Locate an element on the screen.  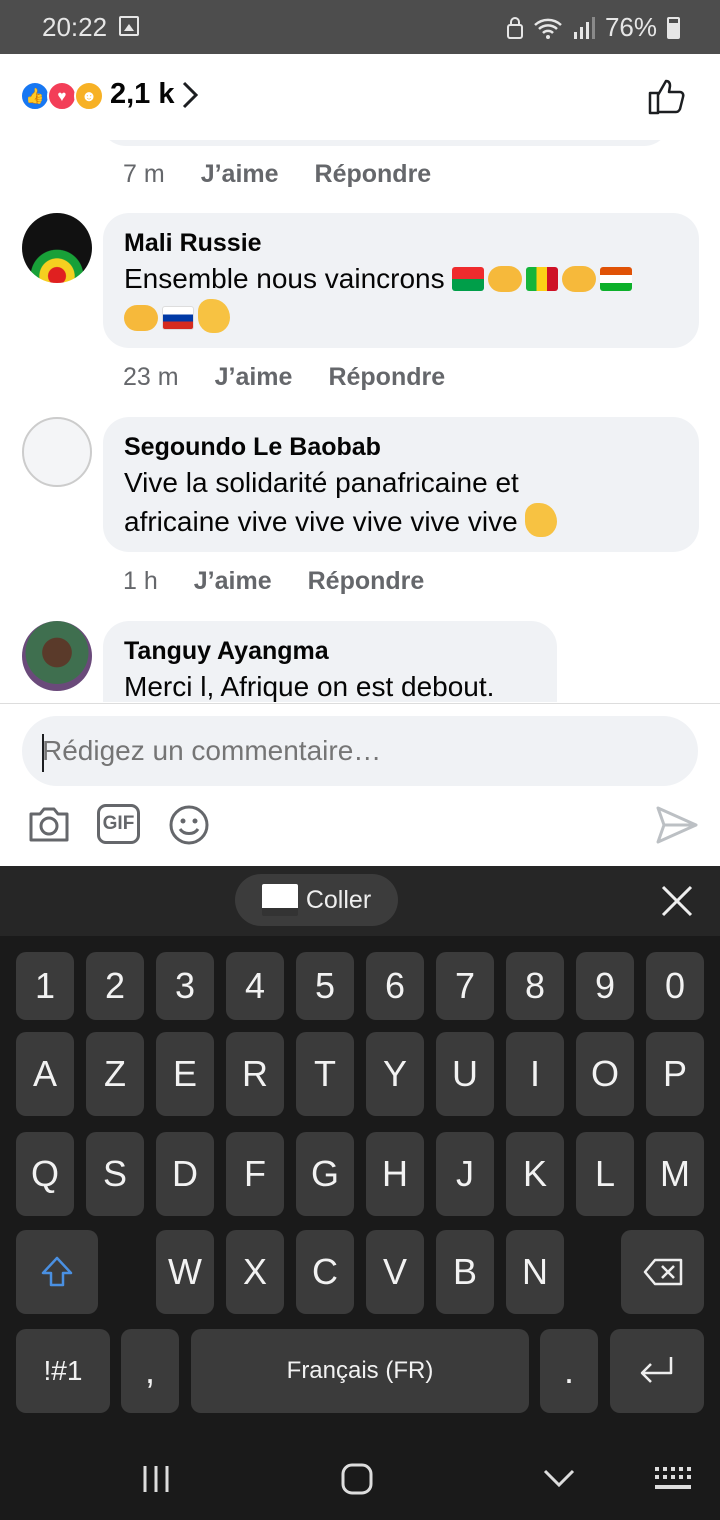
thumbs-up-icon is located at coordinates (666, 96).